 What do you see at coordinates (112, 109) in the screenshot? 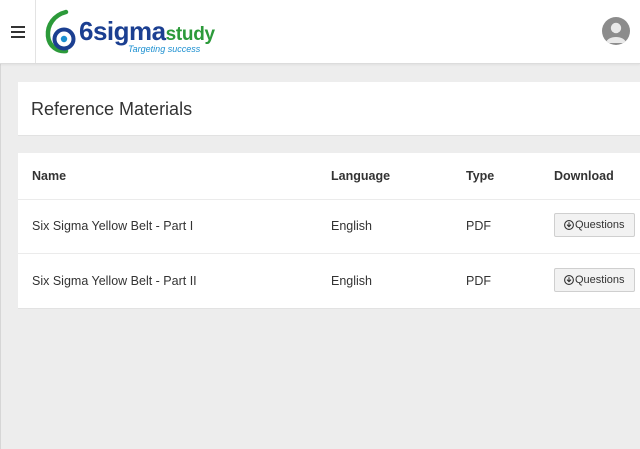
I see `page-title: Reference Materials` at bounding box center [112, 109].